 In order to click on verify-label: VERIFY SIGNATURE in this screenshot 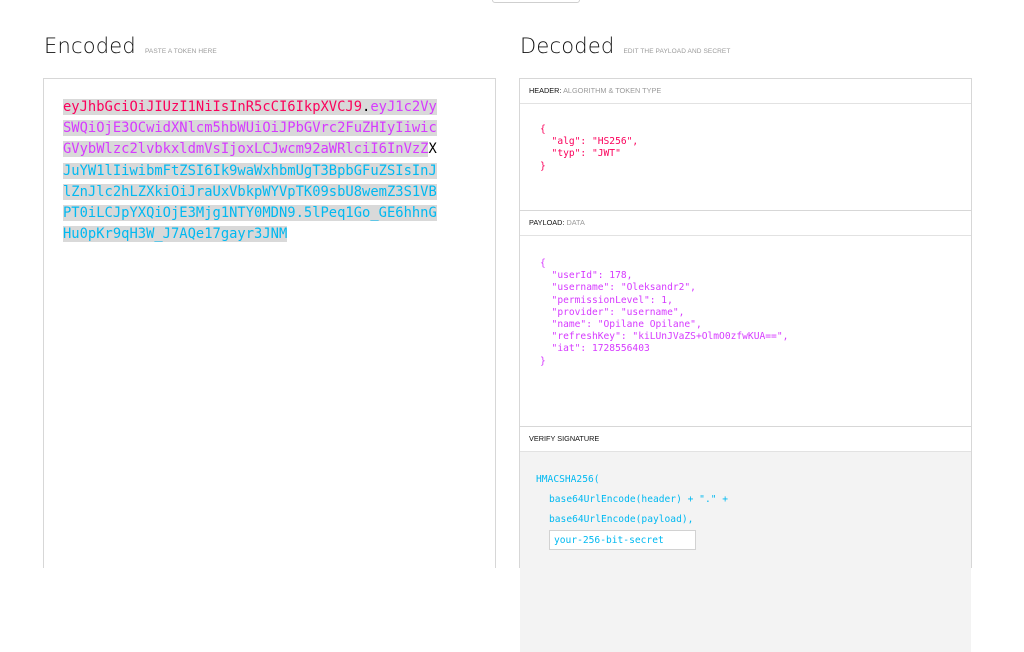, I will do `click(564, 438)`.